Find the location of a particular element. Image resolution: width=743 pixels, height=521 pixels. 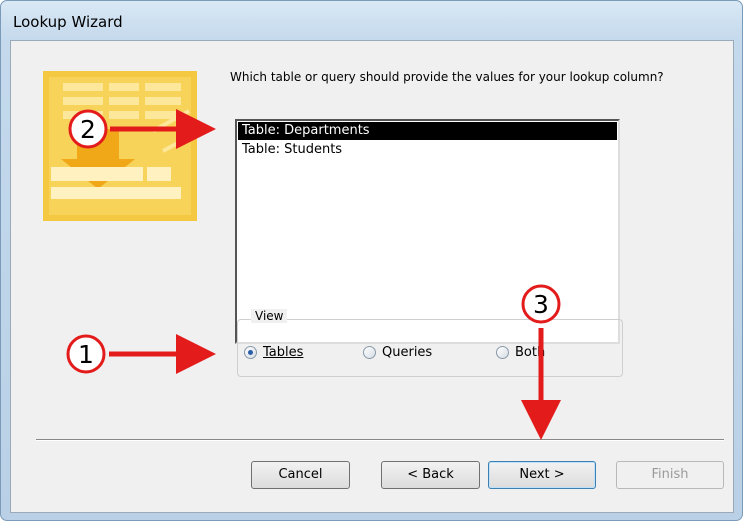

callout-1-label: 1 is located at coordinates (86, 354).